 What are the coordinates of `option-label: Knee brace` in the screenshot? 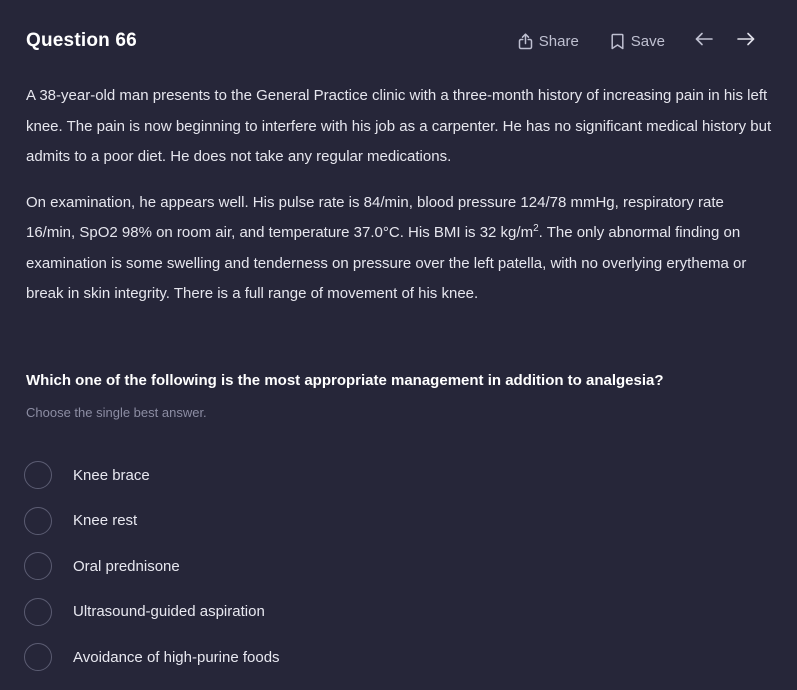 It's located at (111, 475).